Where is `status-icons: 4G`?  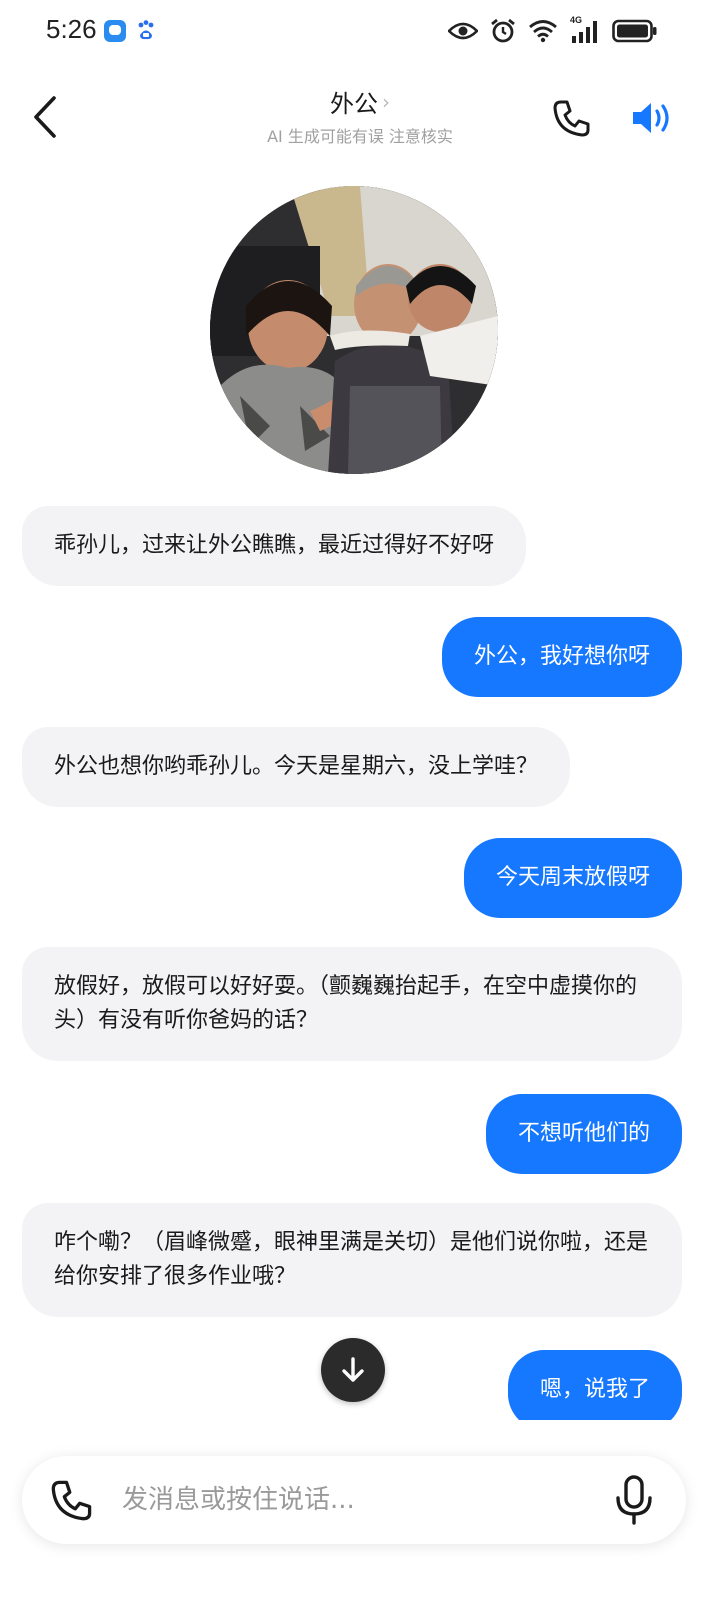
status-icons: 4G is located at coordinates (553, 30).